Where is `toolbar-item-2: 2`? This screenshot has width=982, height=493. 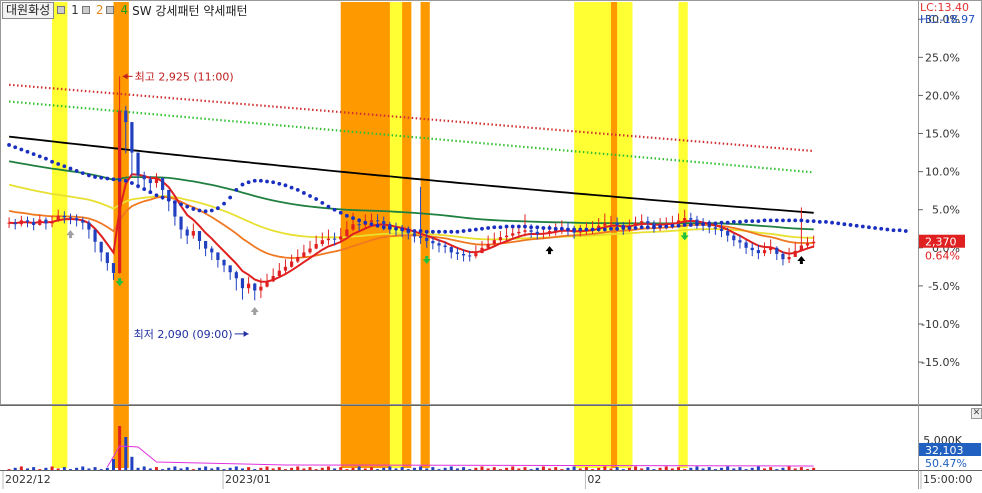
toolbar-item-2: 2 is located at coordinates (100, 10).